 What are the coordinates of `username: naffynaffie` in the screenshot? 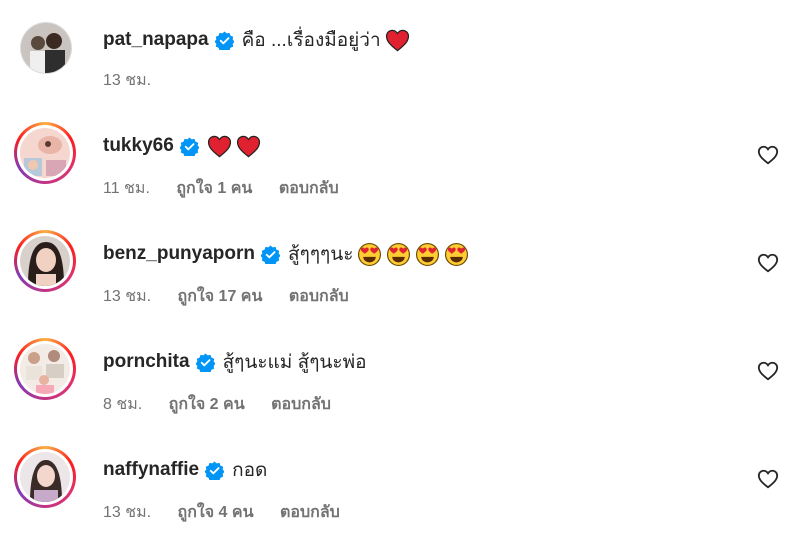 It's located at (151, 470).